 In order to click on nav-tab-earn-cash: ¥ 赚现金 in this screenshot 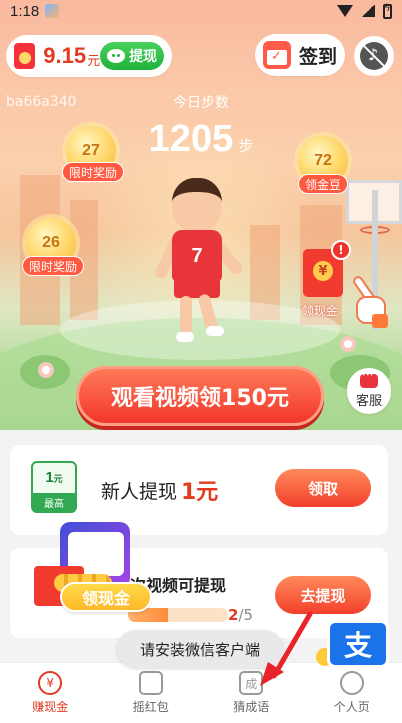, I will do `click(50, 693)`.